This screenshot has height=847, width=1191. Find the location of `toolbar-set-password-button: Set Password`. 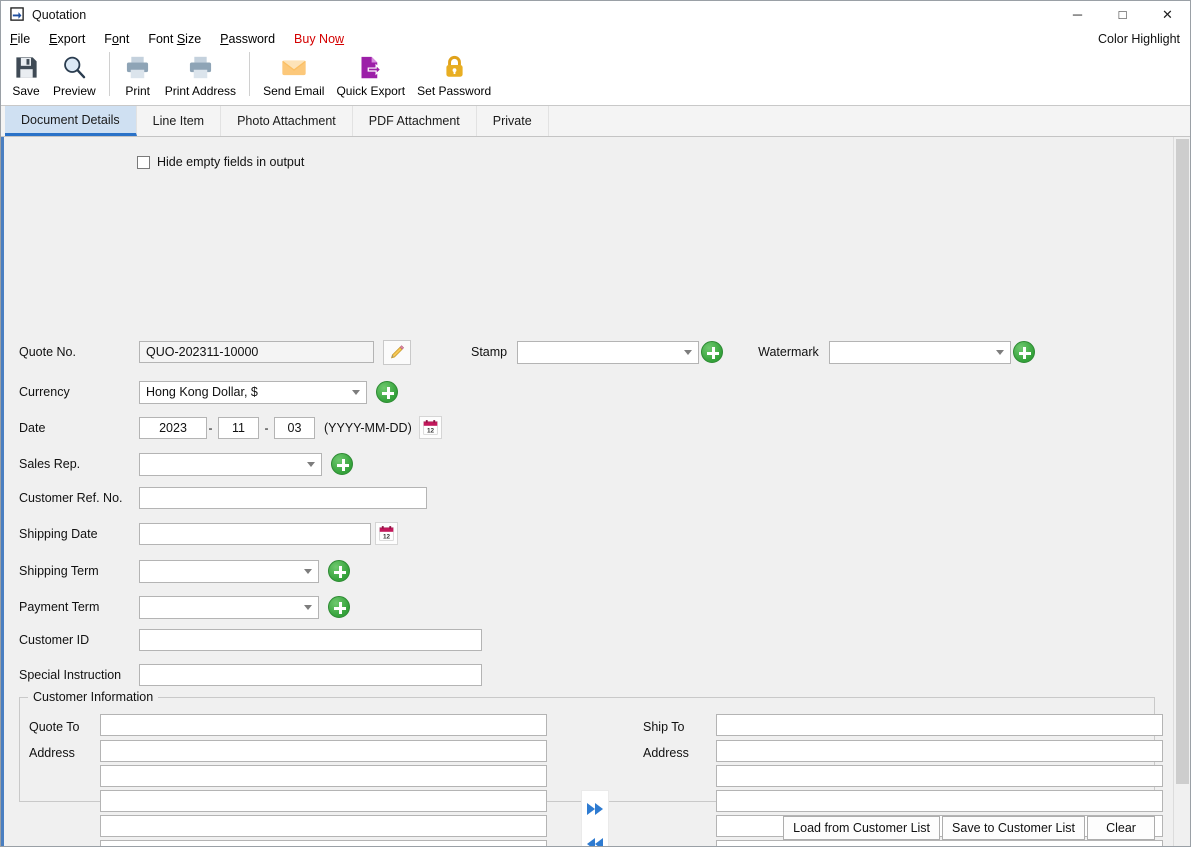

toolbar-set-password-button: Set Password is located at coordinates (454, 73).